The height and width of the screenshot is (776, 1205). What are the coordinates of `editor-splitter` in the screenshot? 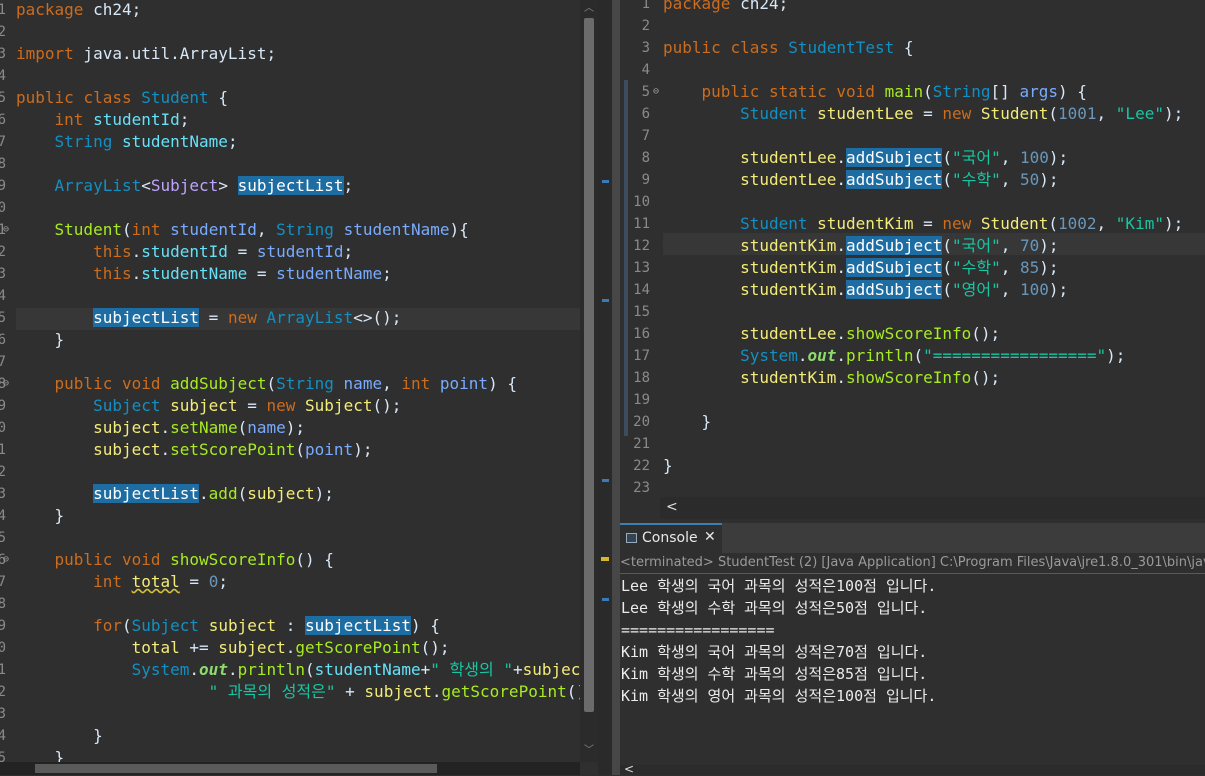 It's located at (616, 387).